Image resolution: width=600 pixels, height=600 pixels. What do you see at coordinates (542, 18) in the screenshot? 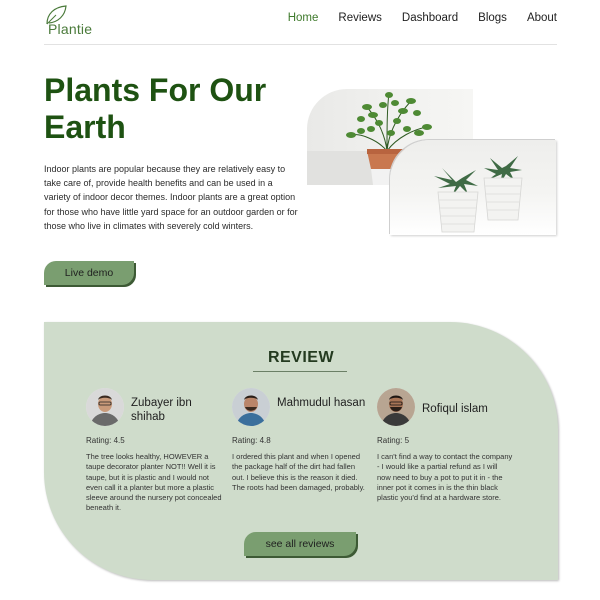
I see `nav-about: About` at bounding box center [542, 18].